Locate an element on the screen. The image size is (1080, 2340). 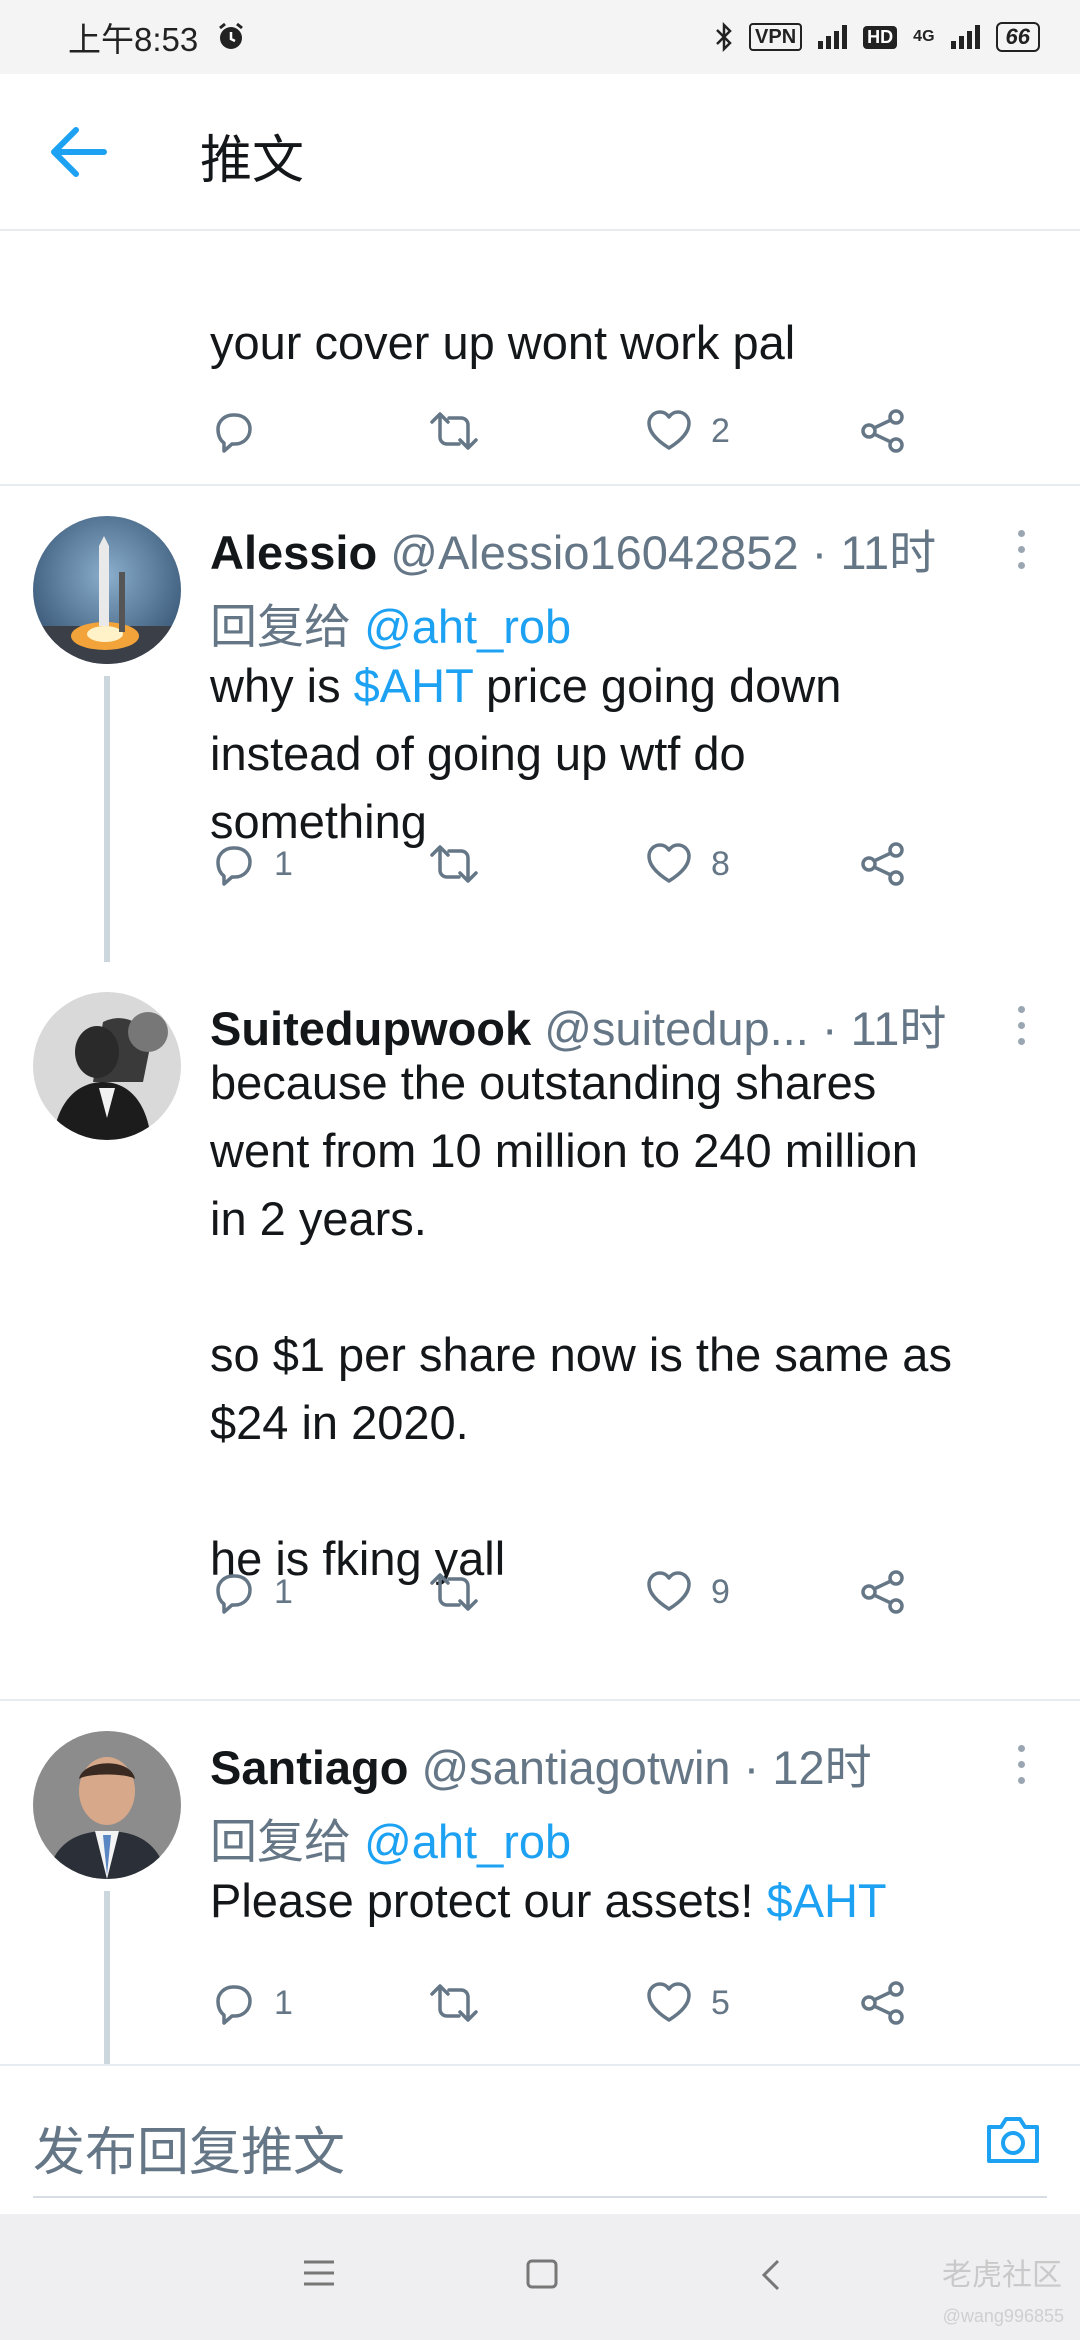
status-bar: 上午8:53 VPN HD 4G 66 is located at coordinates (540, 37).